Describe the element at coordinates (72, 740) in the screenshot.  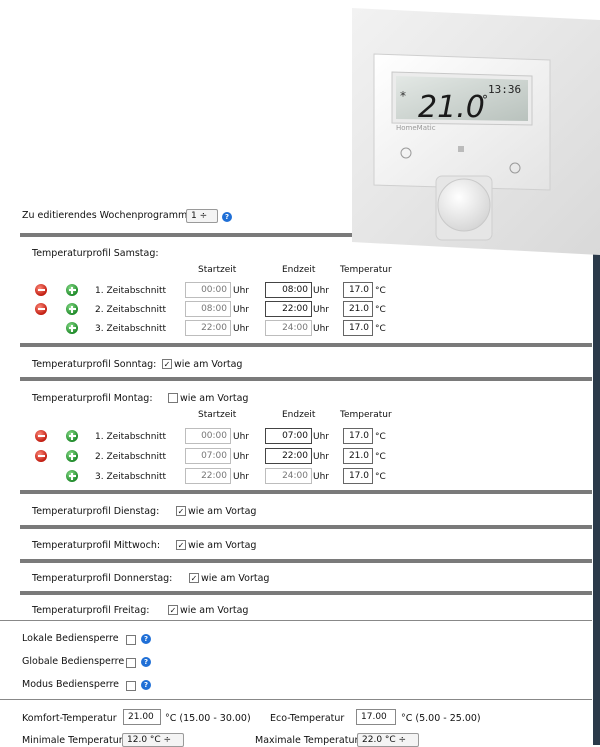
I see `min-temp-label: Minimale Temperatur` at that location.